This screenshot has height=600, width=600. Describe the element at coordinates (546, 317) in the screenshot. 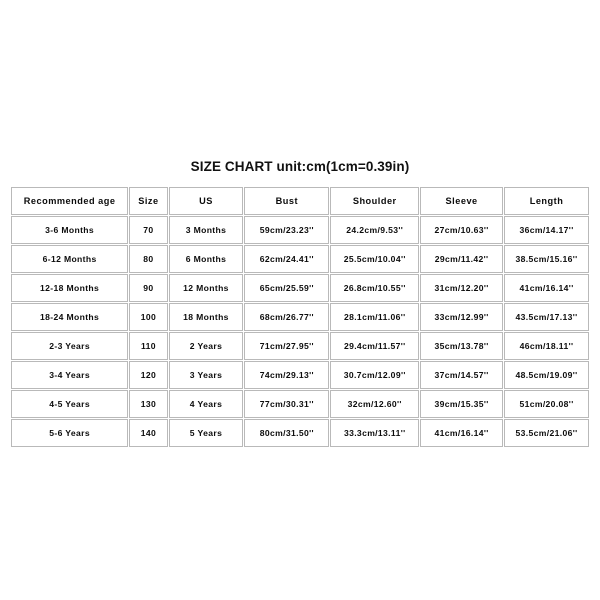

I see `cell-length: 43.5cm/17.13''` at that location.